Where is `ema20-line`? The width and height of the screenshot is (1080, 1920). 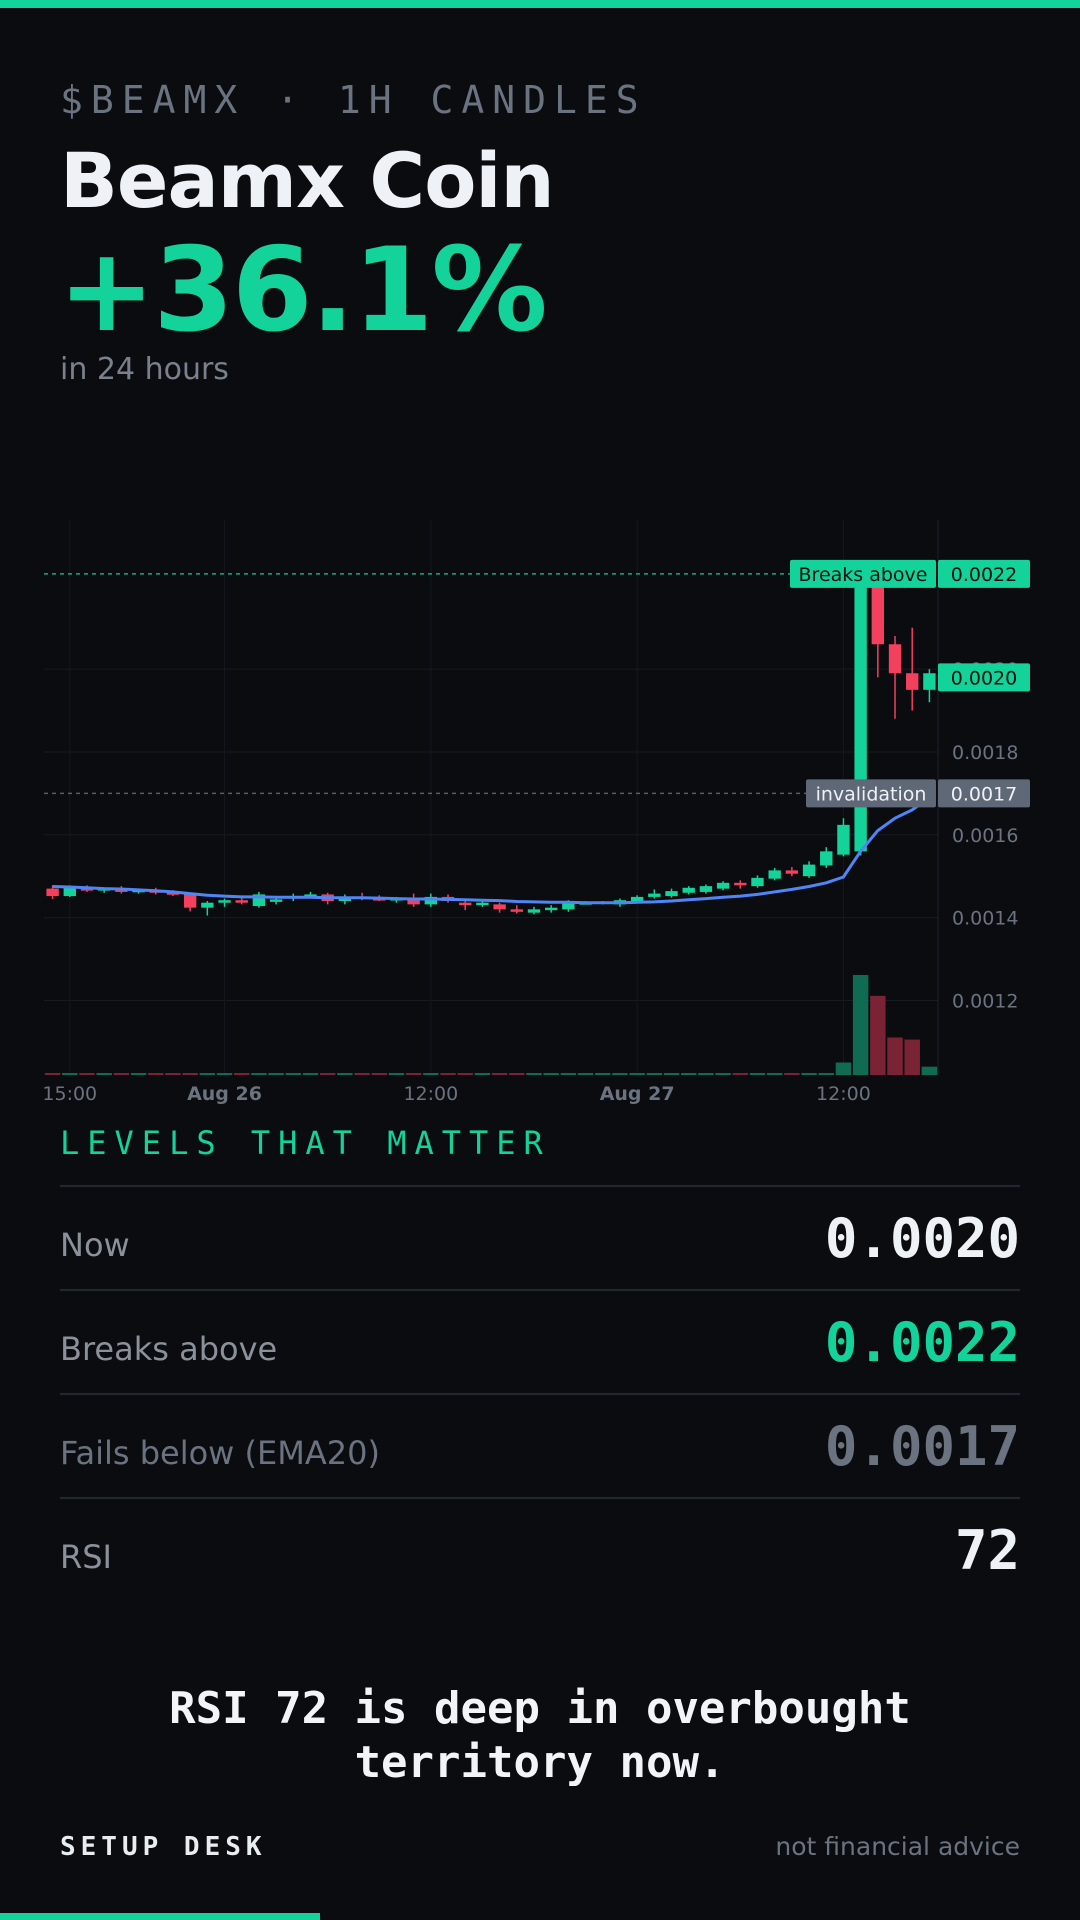
ema20-line is located at coordinates (491, 850).